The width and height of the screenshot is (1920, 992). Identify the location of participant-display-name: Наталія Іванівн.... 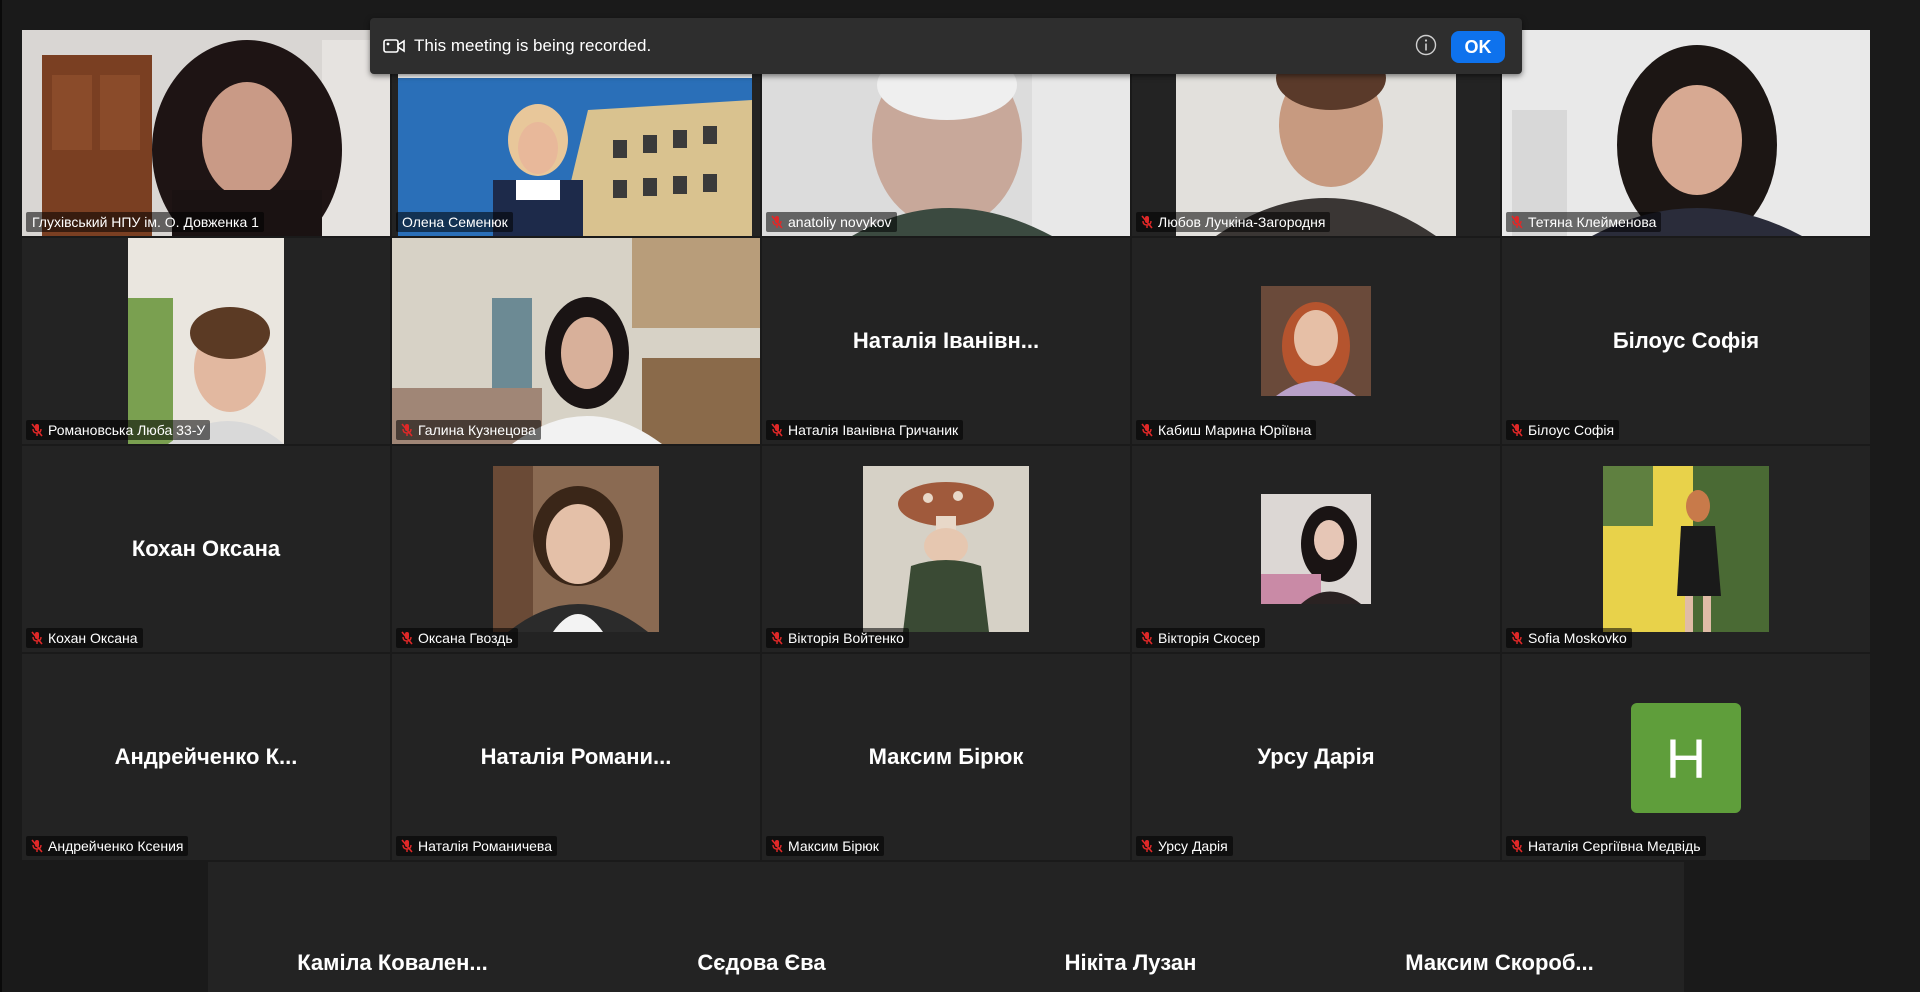
(946, 340).